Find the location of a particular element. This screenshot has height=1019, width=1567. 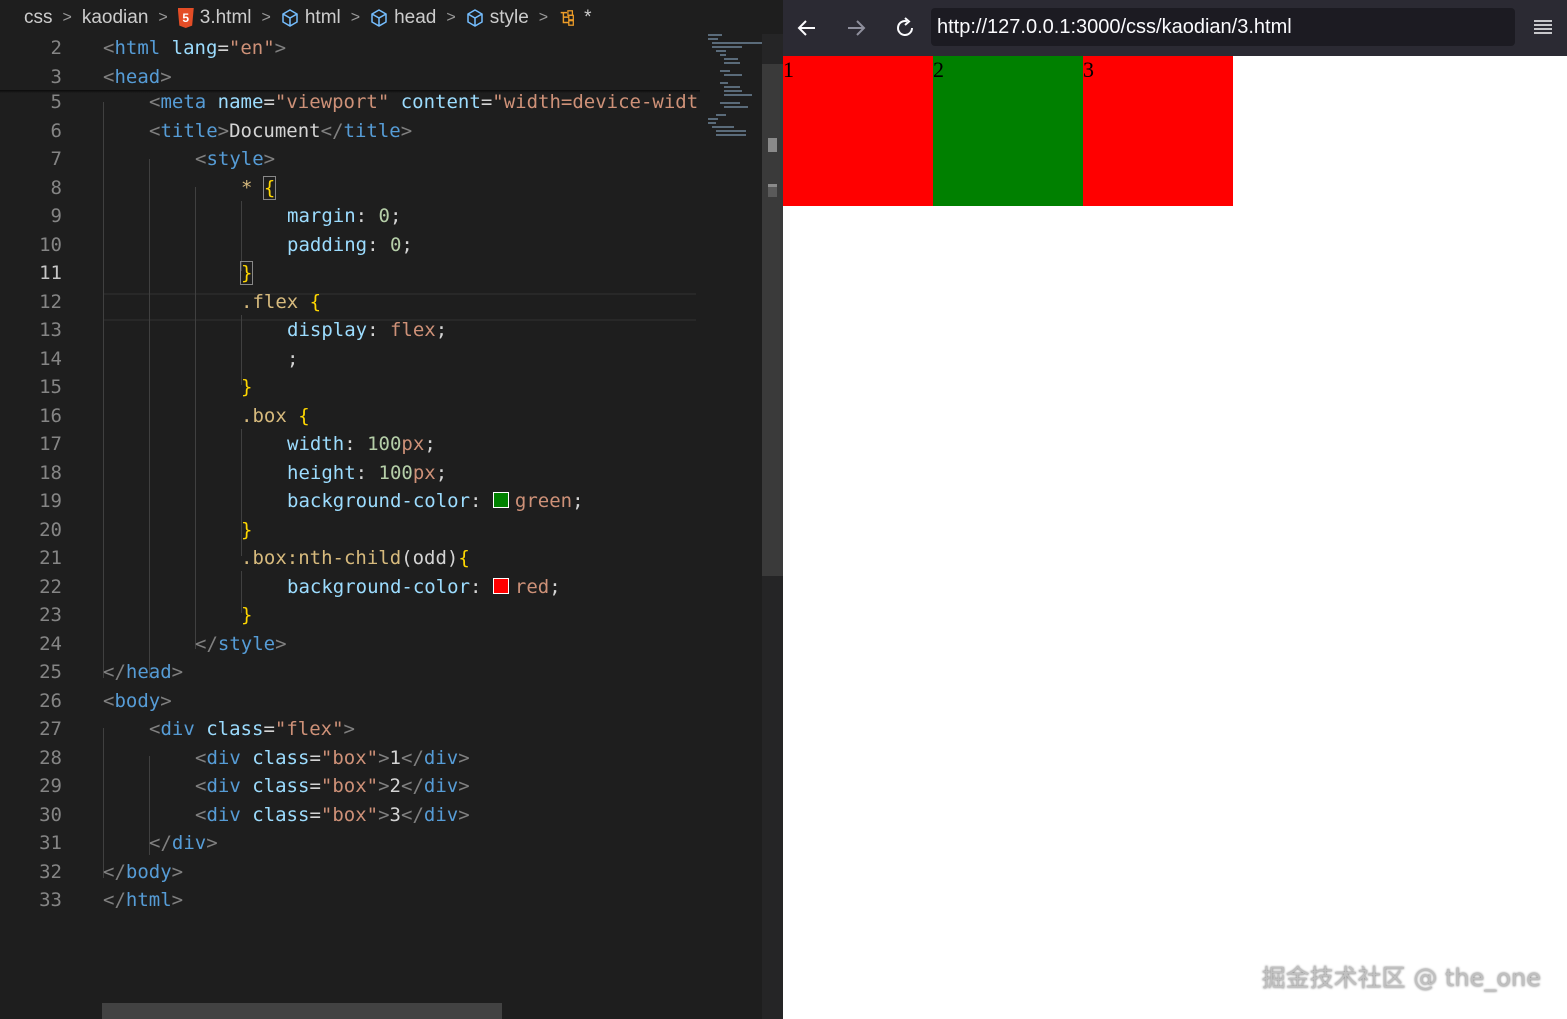

code-line: 20} is located at coordinates (350, 530).